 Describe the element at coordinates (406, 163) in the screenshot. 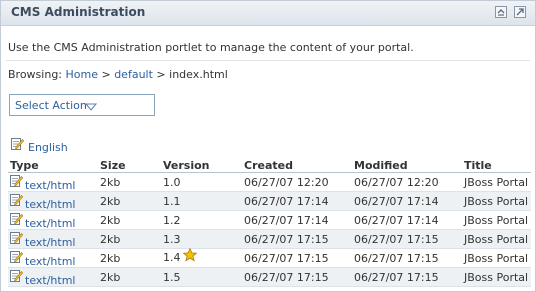

I see `column-header-modified: Modified` at that location.